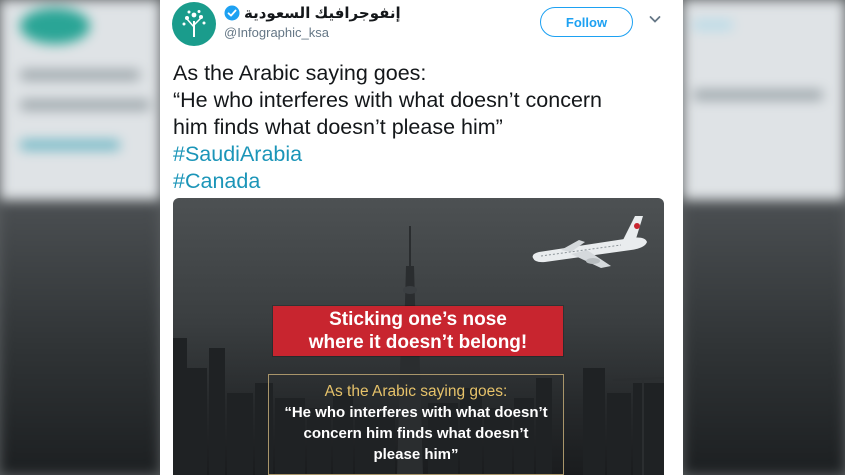  Describe the element at coordinates (338, 127) in the screenshot. I see `tweet-line: him finds what doesn’t please him”` at that location.